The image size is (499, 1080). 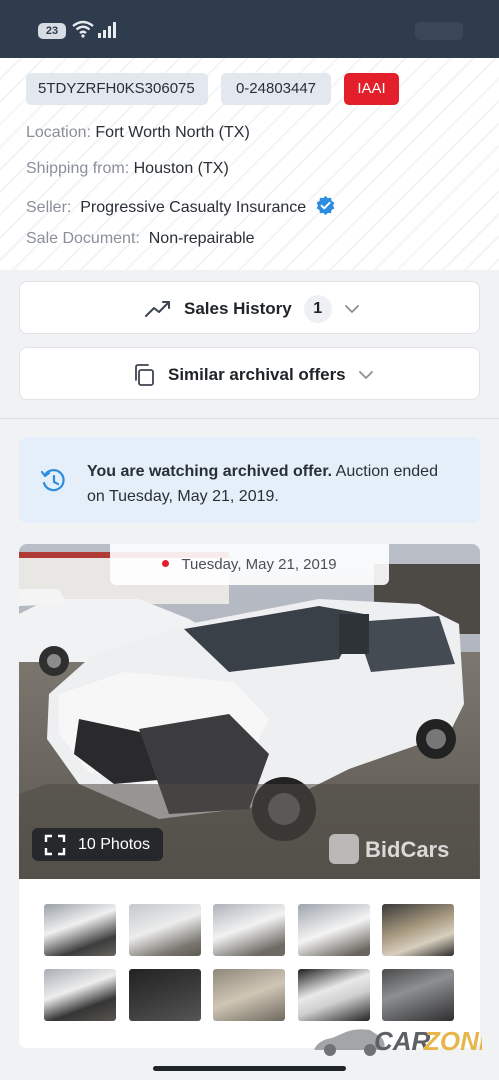 I want to click on seller-row: Seller: Progressive Casualty Insurance, so click(x=181, y=206).